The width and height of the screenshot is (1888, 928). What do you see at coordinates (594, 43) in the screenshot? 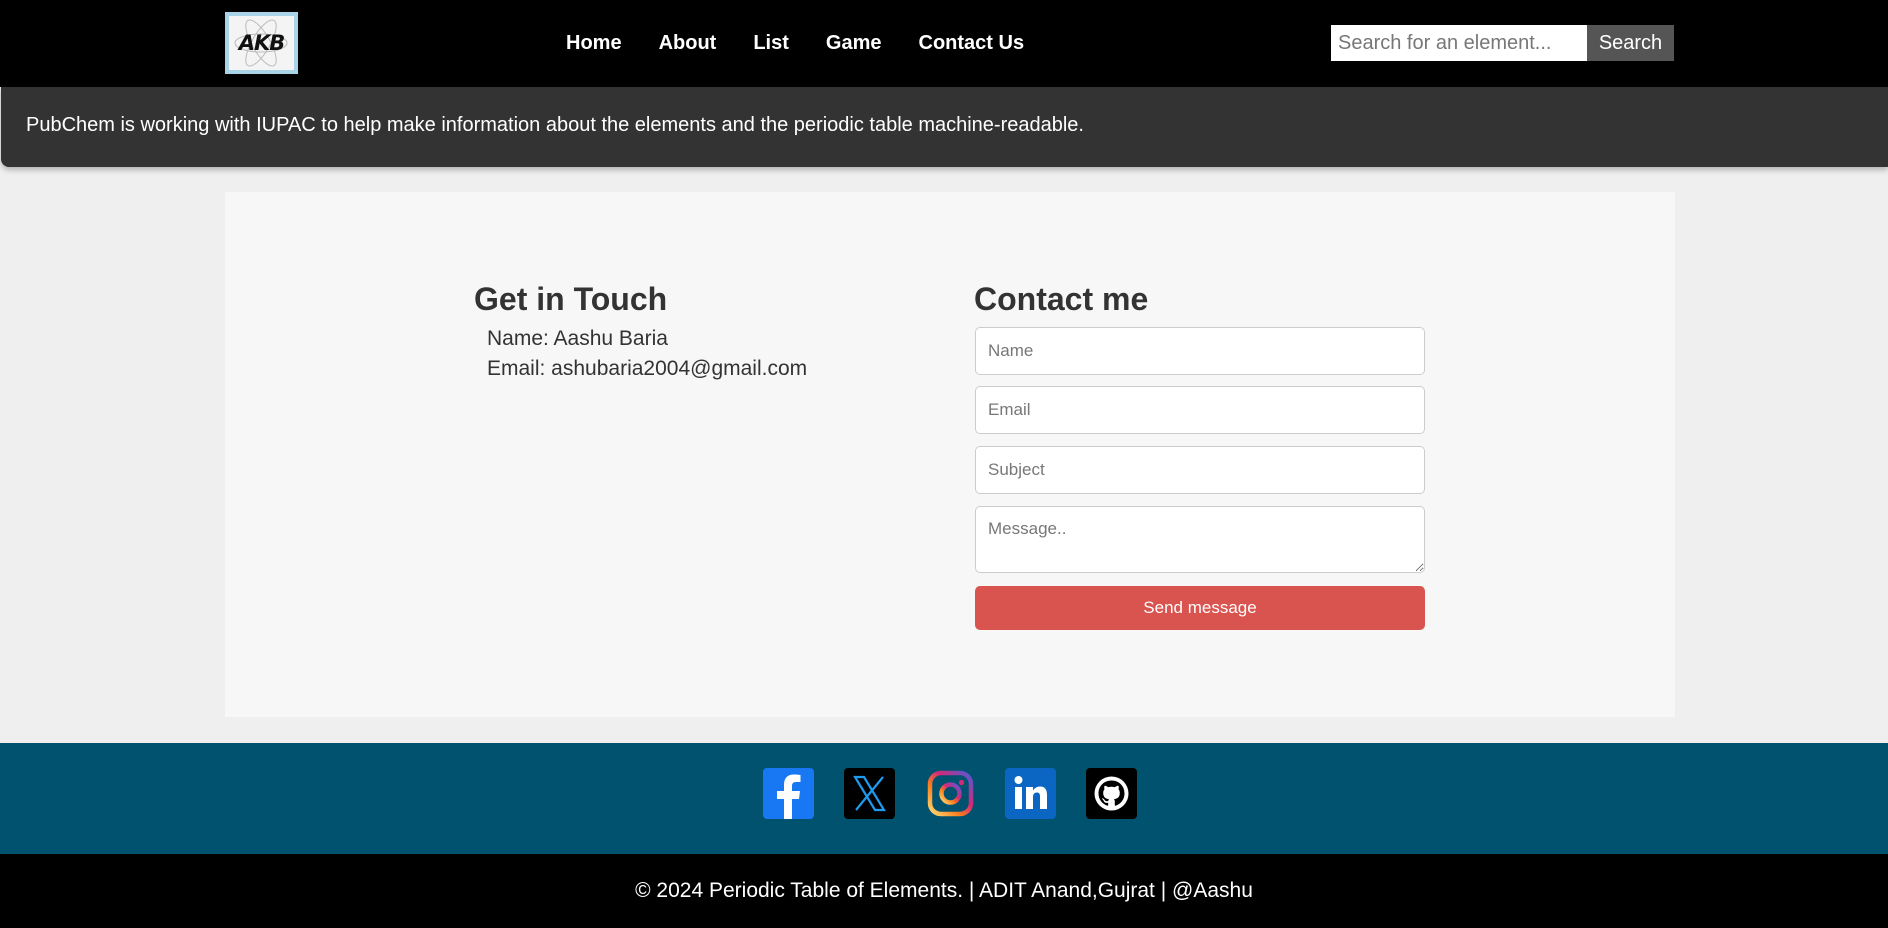
I see `nav-link-home: Home` at bounding box center [594, 43].